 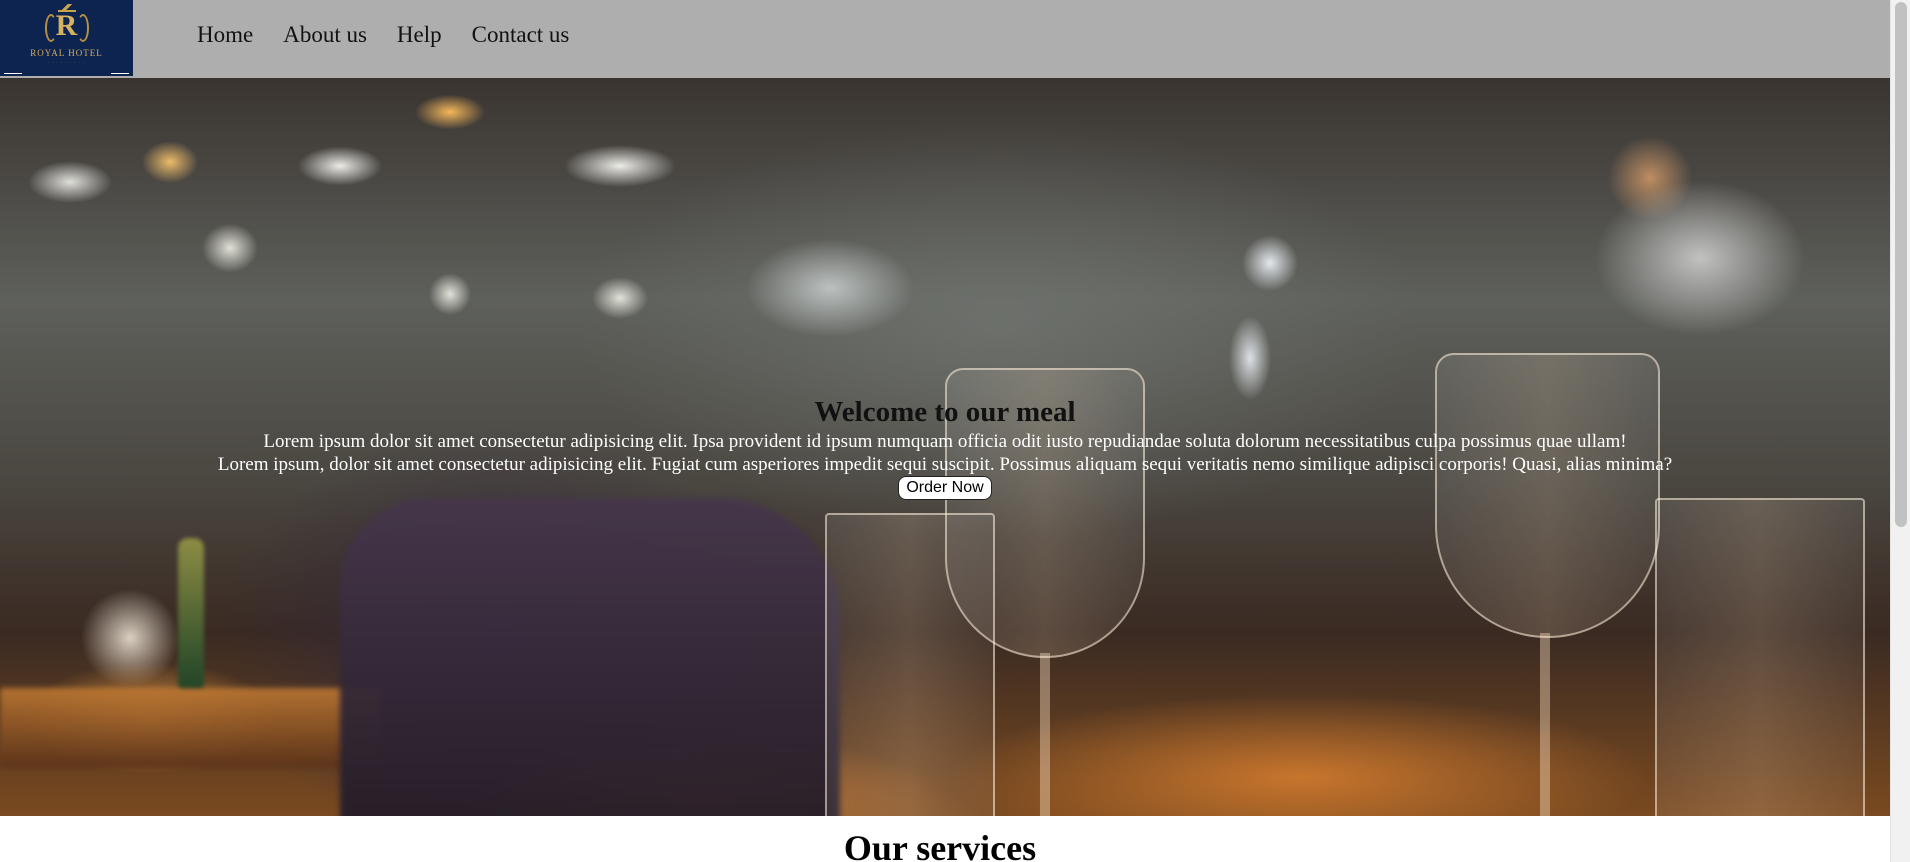 What do you see at coordinates (940, 845) in the screenshot?
I see `services-heading: Our services` at bounding box center [940, 845].